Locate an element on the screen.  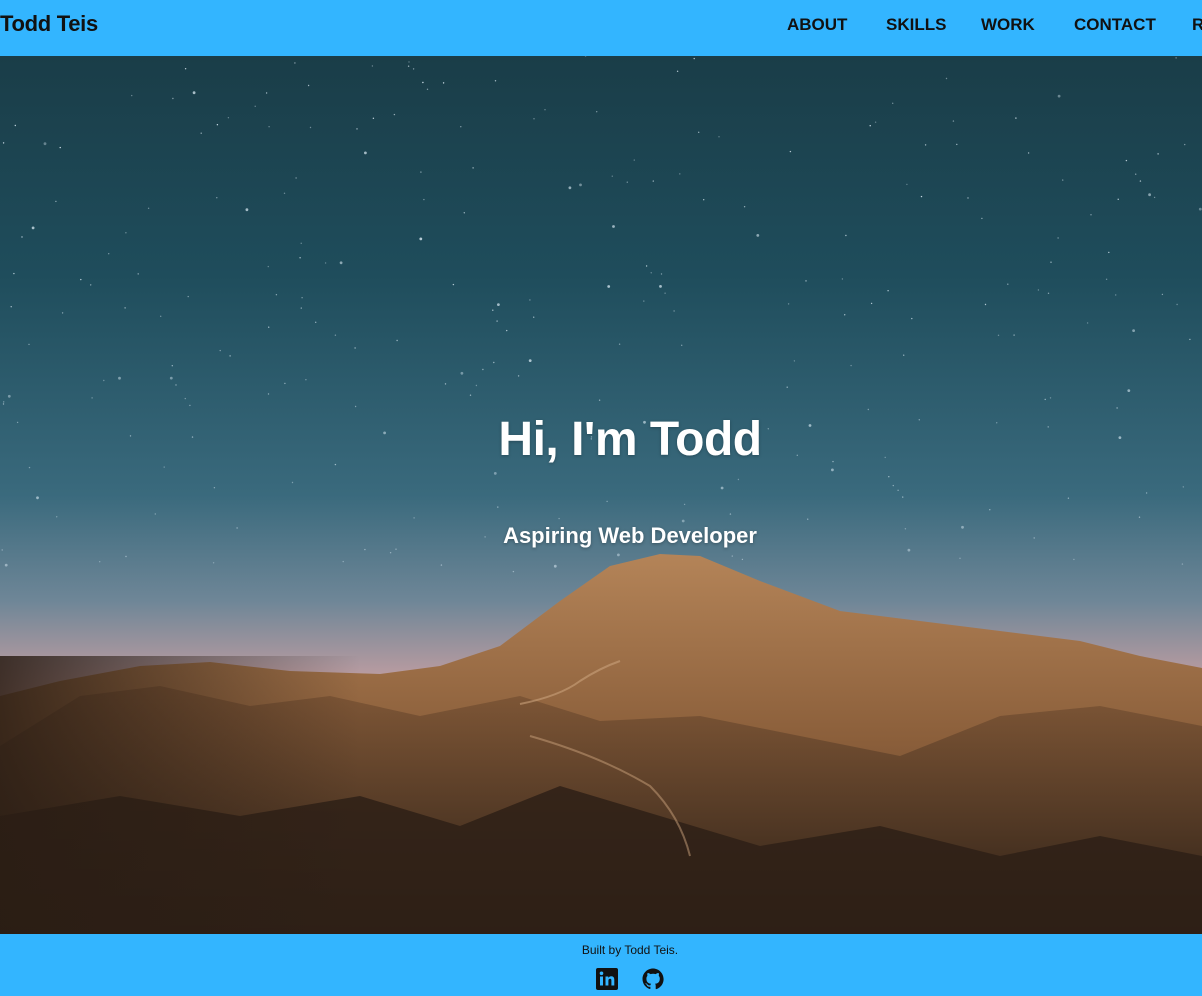
nav-about: ABOUT is located at coordinates (817, 25).